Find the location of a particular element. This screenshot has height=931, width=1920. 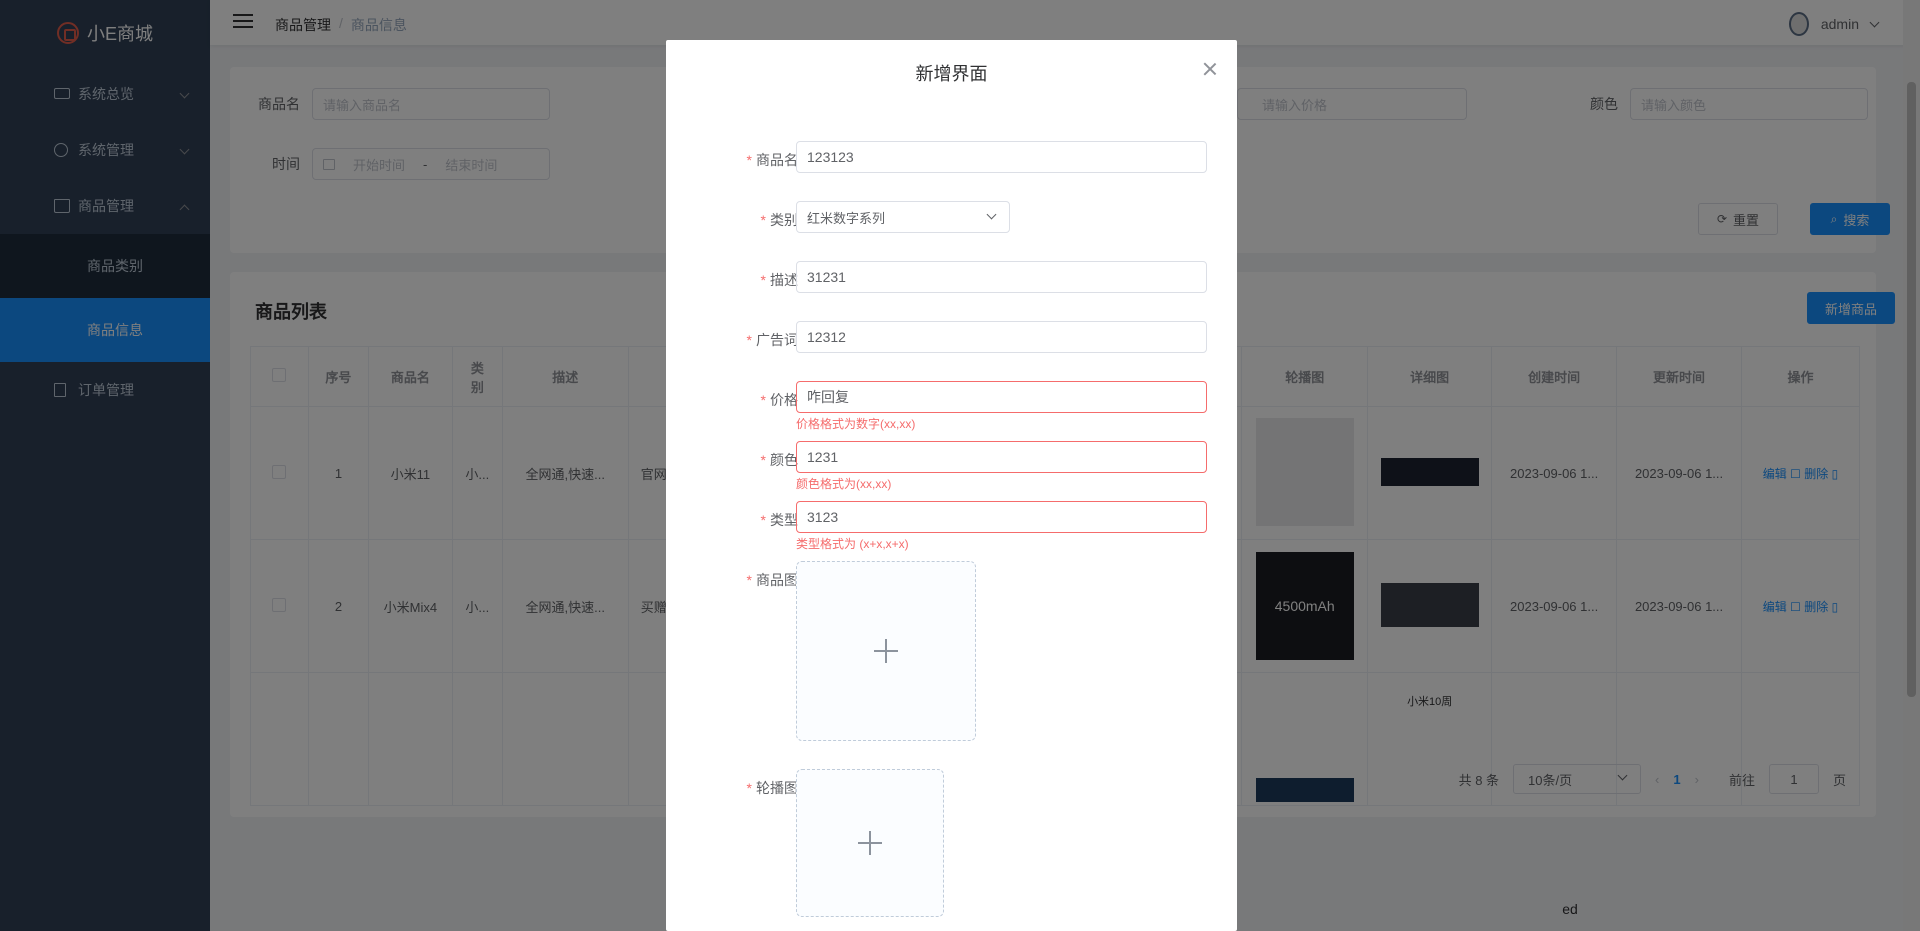

type-input: 3123 is located at coordinates (1001, 517).